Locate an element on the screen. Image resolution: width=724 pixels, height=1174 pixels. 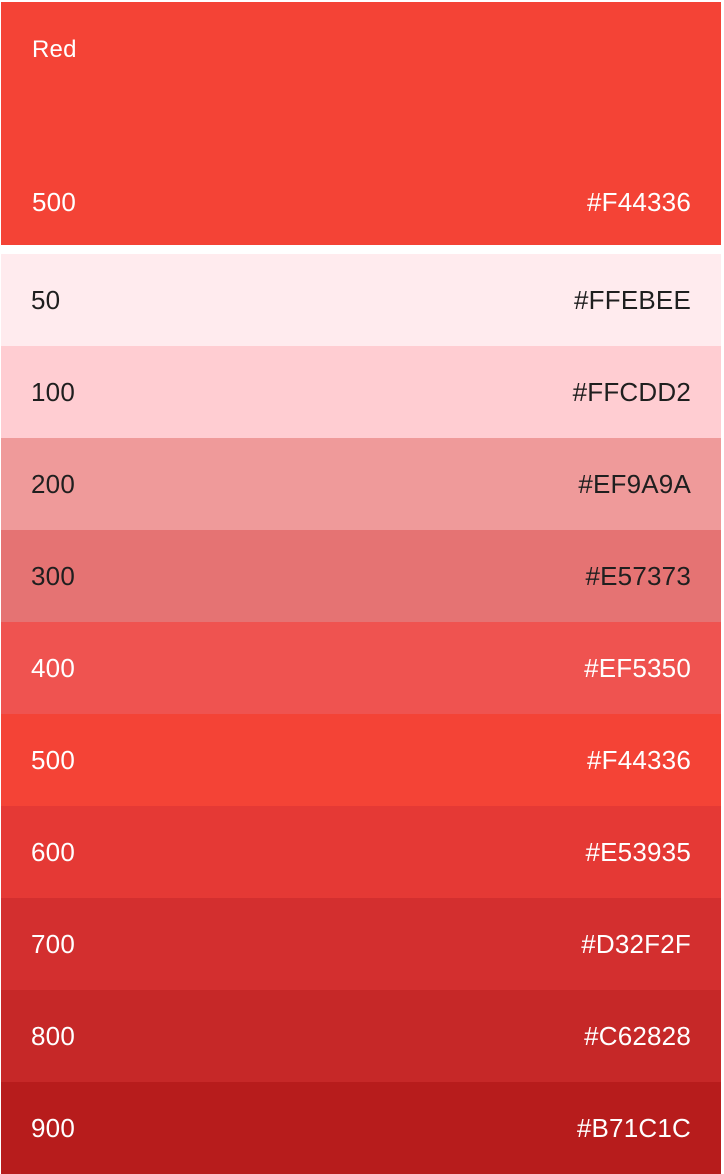
swatch-800: 800 #C62828 is located at coordinates (361, 1036).